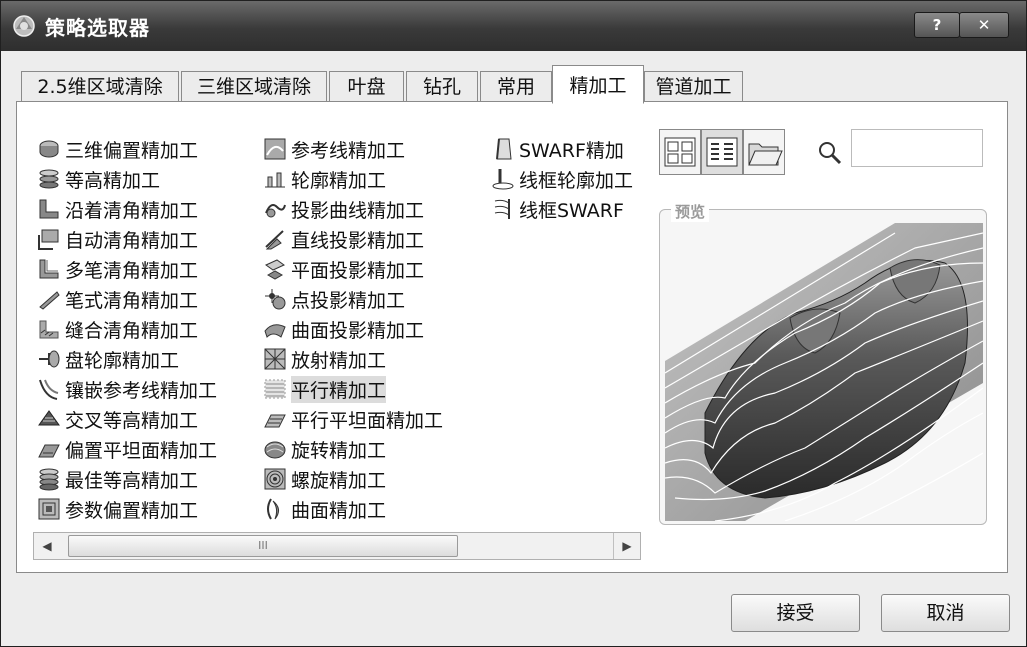 This screenshot has height=647, width=1027. Describe the element at coordinates (358, 270) in the screenshot. I see `list-item-label: 平面投影精加工` at that location.